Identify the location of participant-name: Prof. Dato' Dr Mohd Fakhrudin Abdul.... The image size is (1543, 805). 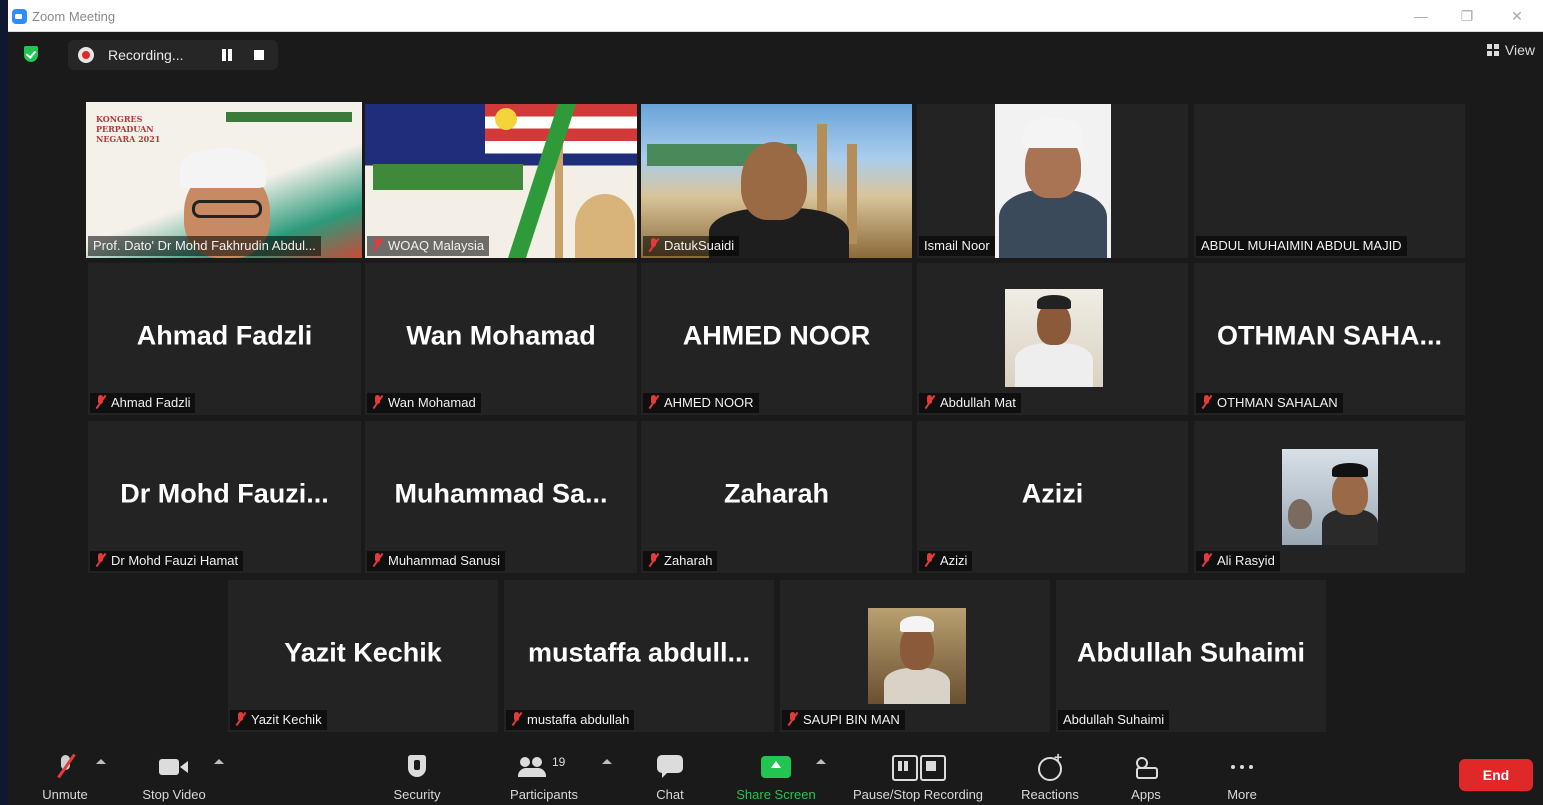
(204, 245).